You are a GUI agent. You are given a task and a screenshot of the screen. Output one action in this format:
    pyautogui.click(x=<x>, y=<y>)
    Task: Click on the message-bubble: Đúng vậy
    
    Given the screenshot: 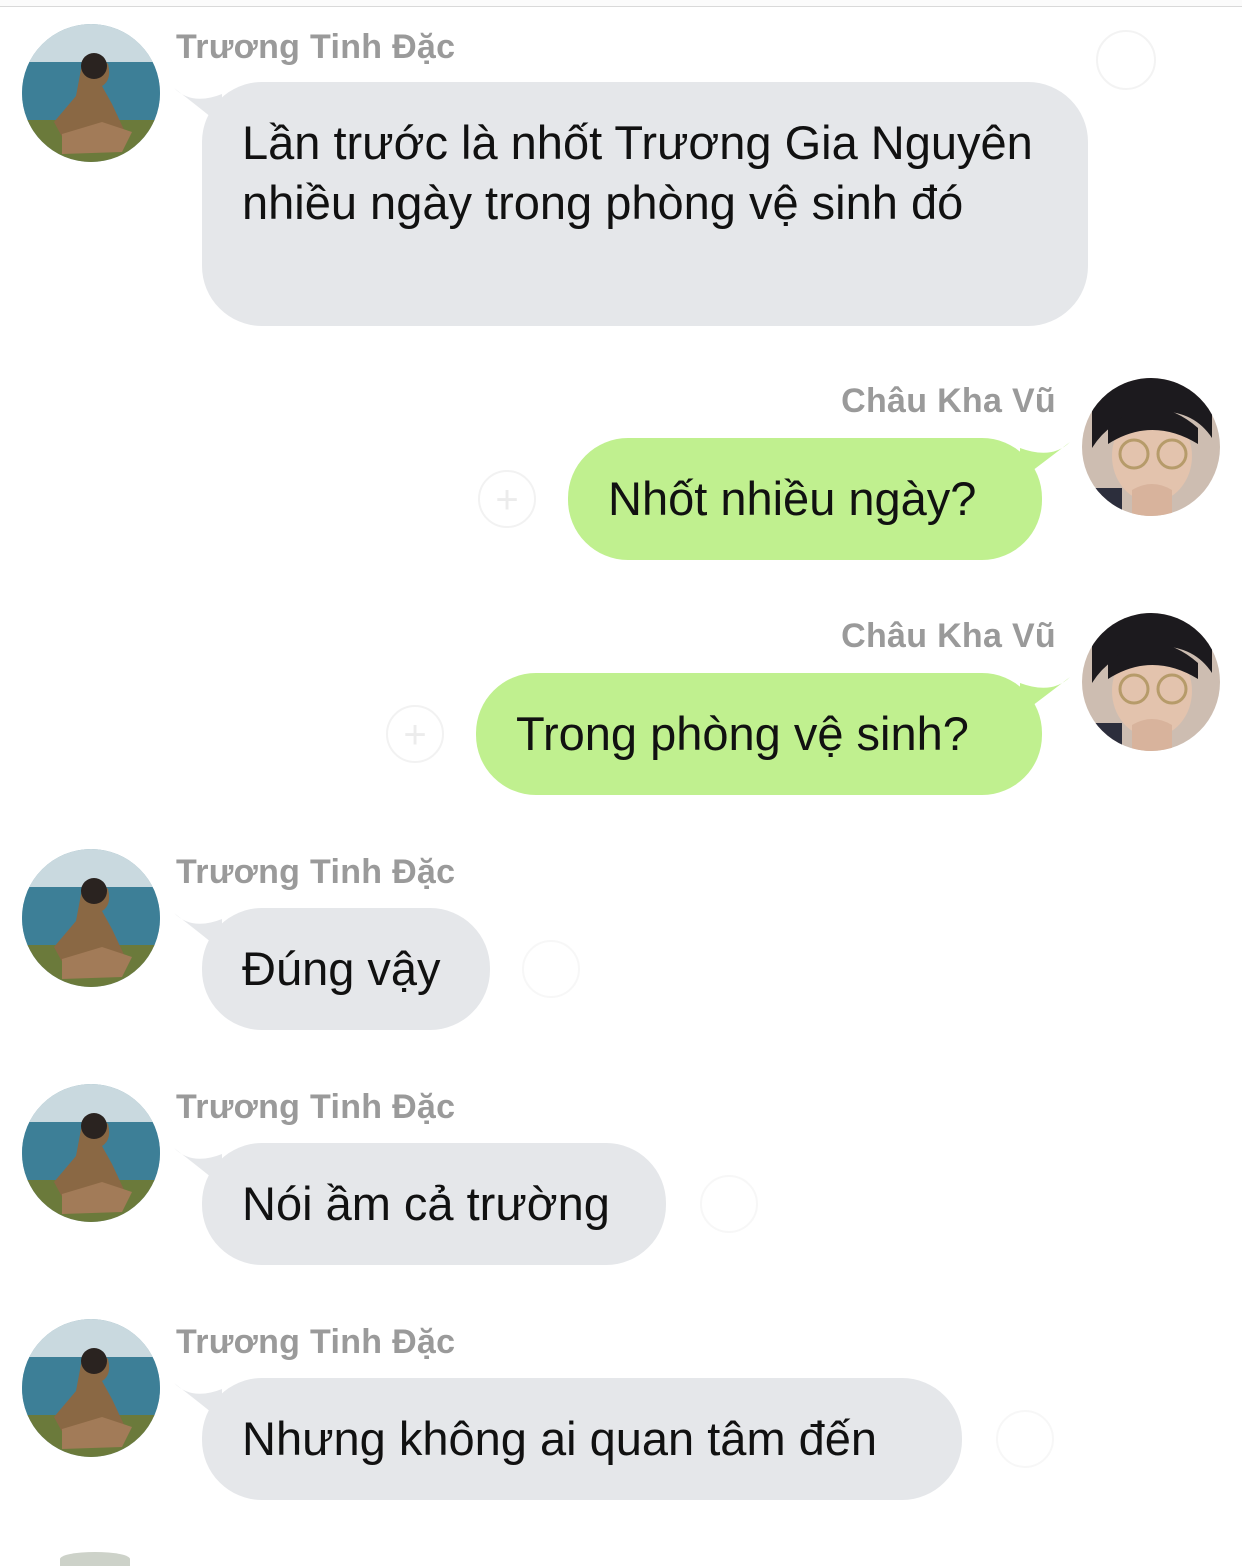 What is the action you would take?
    pyautogui.click(x=346, y=969)
    